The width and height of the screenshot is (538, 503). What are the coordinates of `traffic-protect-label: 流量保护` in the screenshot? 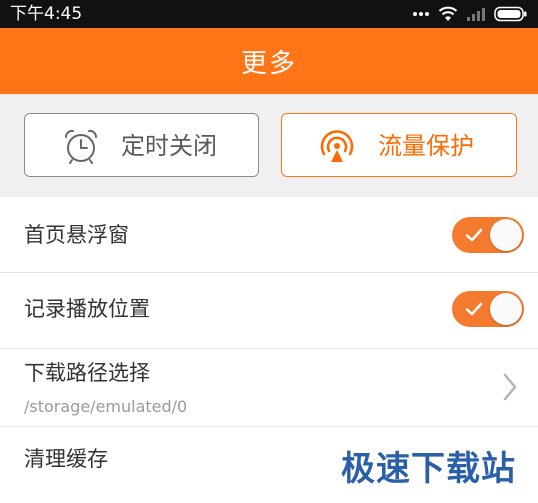 It's located at (426, 146).